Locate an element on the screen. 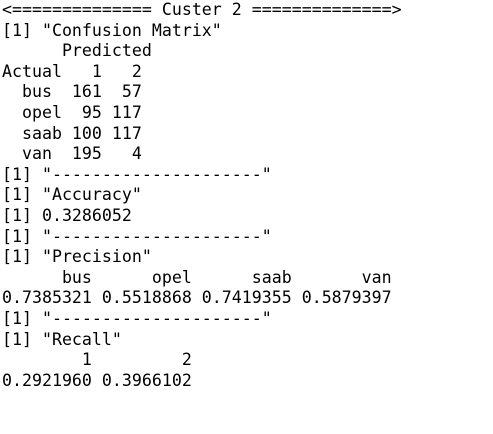 This screenshot has width=493, height=434. matrix-row-saab: saab 100 117 is located at coordinates (72, 133).